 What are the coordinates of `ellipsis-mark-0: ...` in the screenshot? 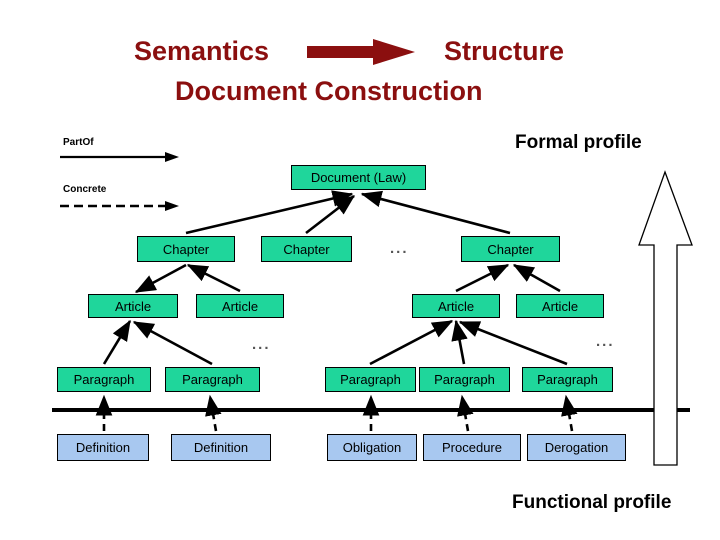 It's located at (399, 248).